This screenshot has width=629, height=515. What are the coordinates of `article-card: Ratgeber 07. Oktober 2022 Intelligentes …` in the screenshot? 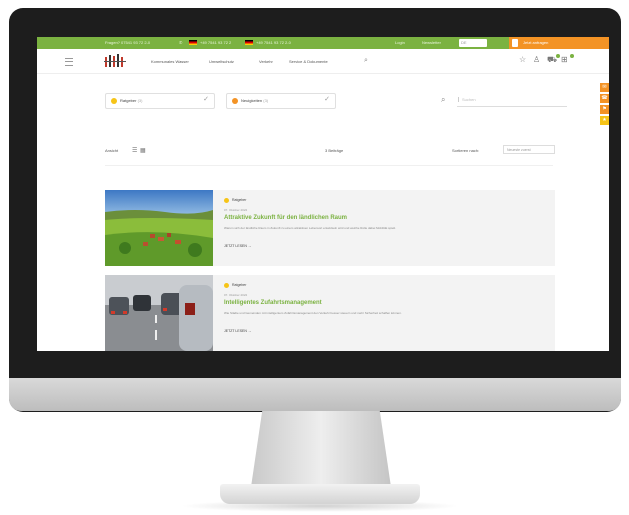 It's located at (330, 313).